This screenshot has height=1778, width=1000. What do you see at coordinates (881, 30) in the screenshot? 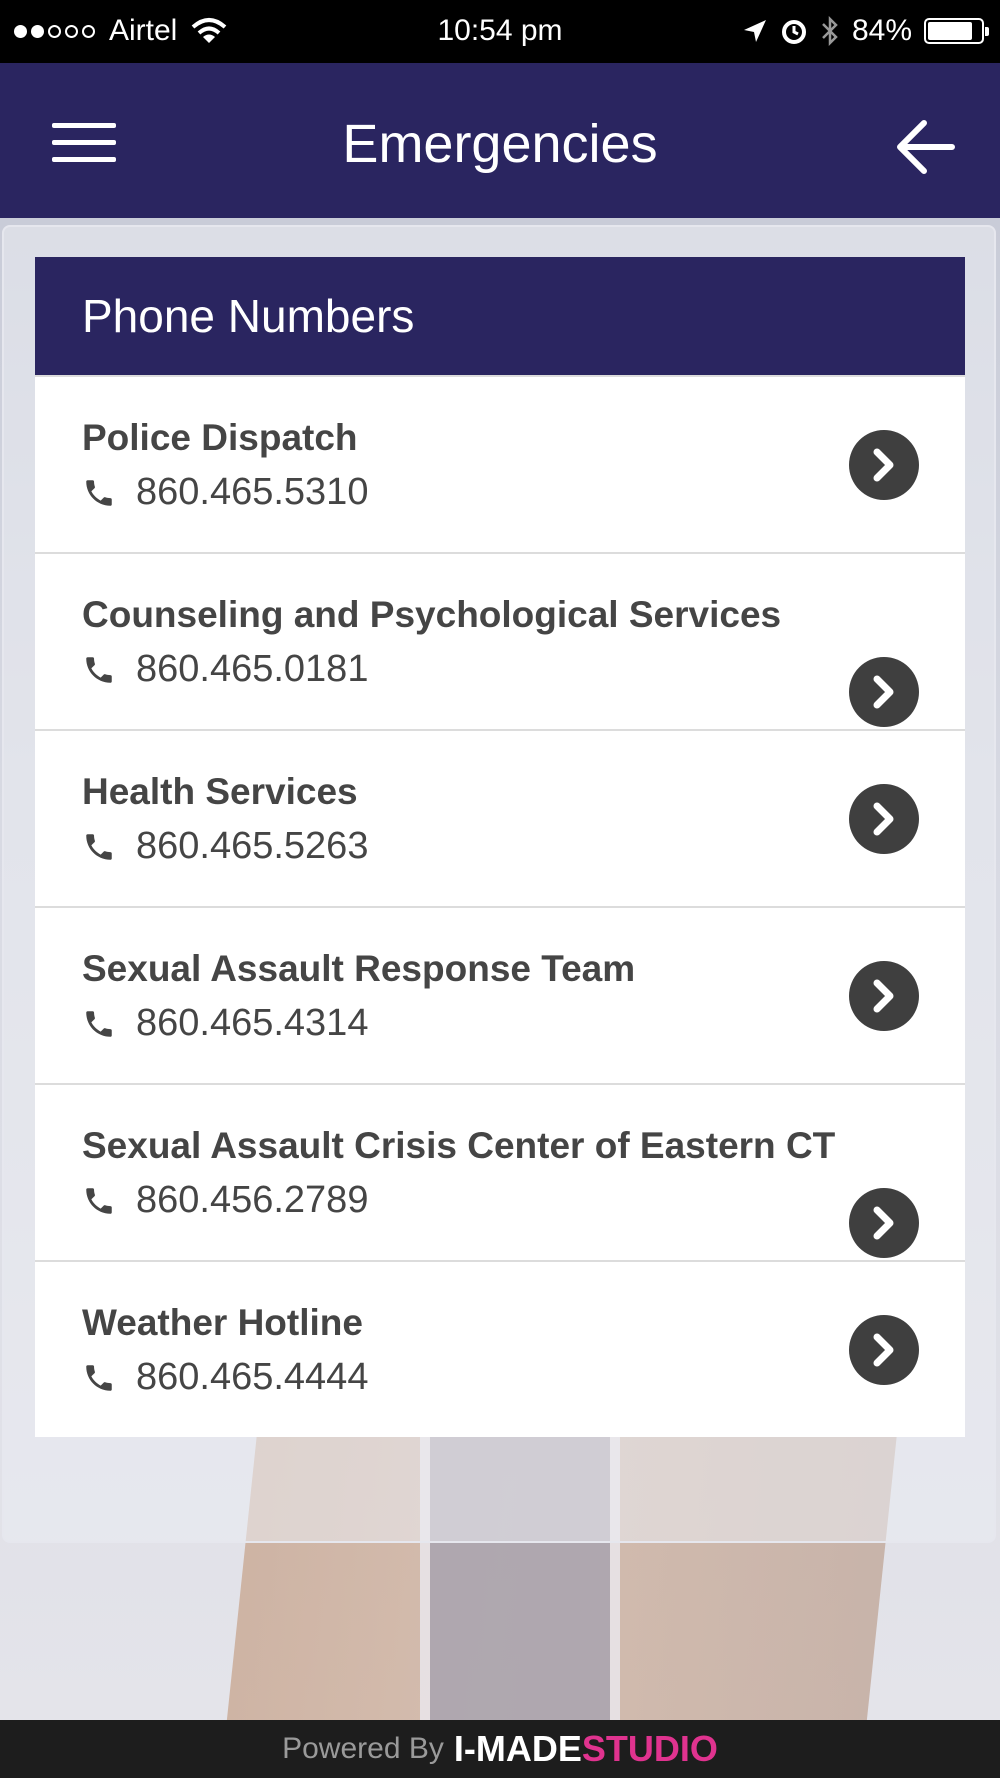
I see `battery-percent: 84%` at bounding box center [881, 30].